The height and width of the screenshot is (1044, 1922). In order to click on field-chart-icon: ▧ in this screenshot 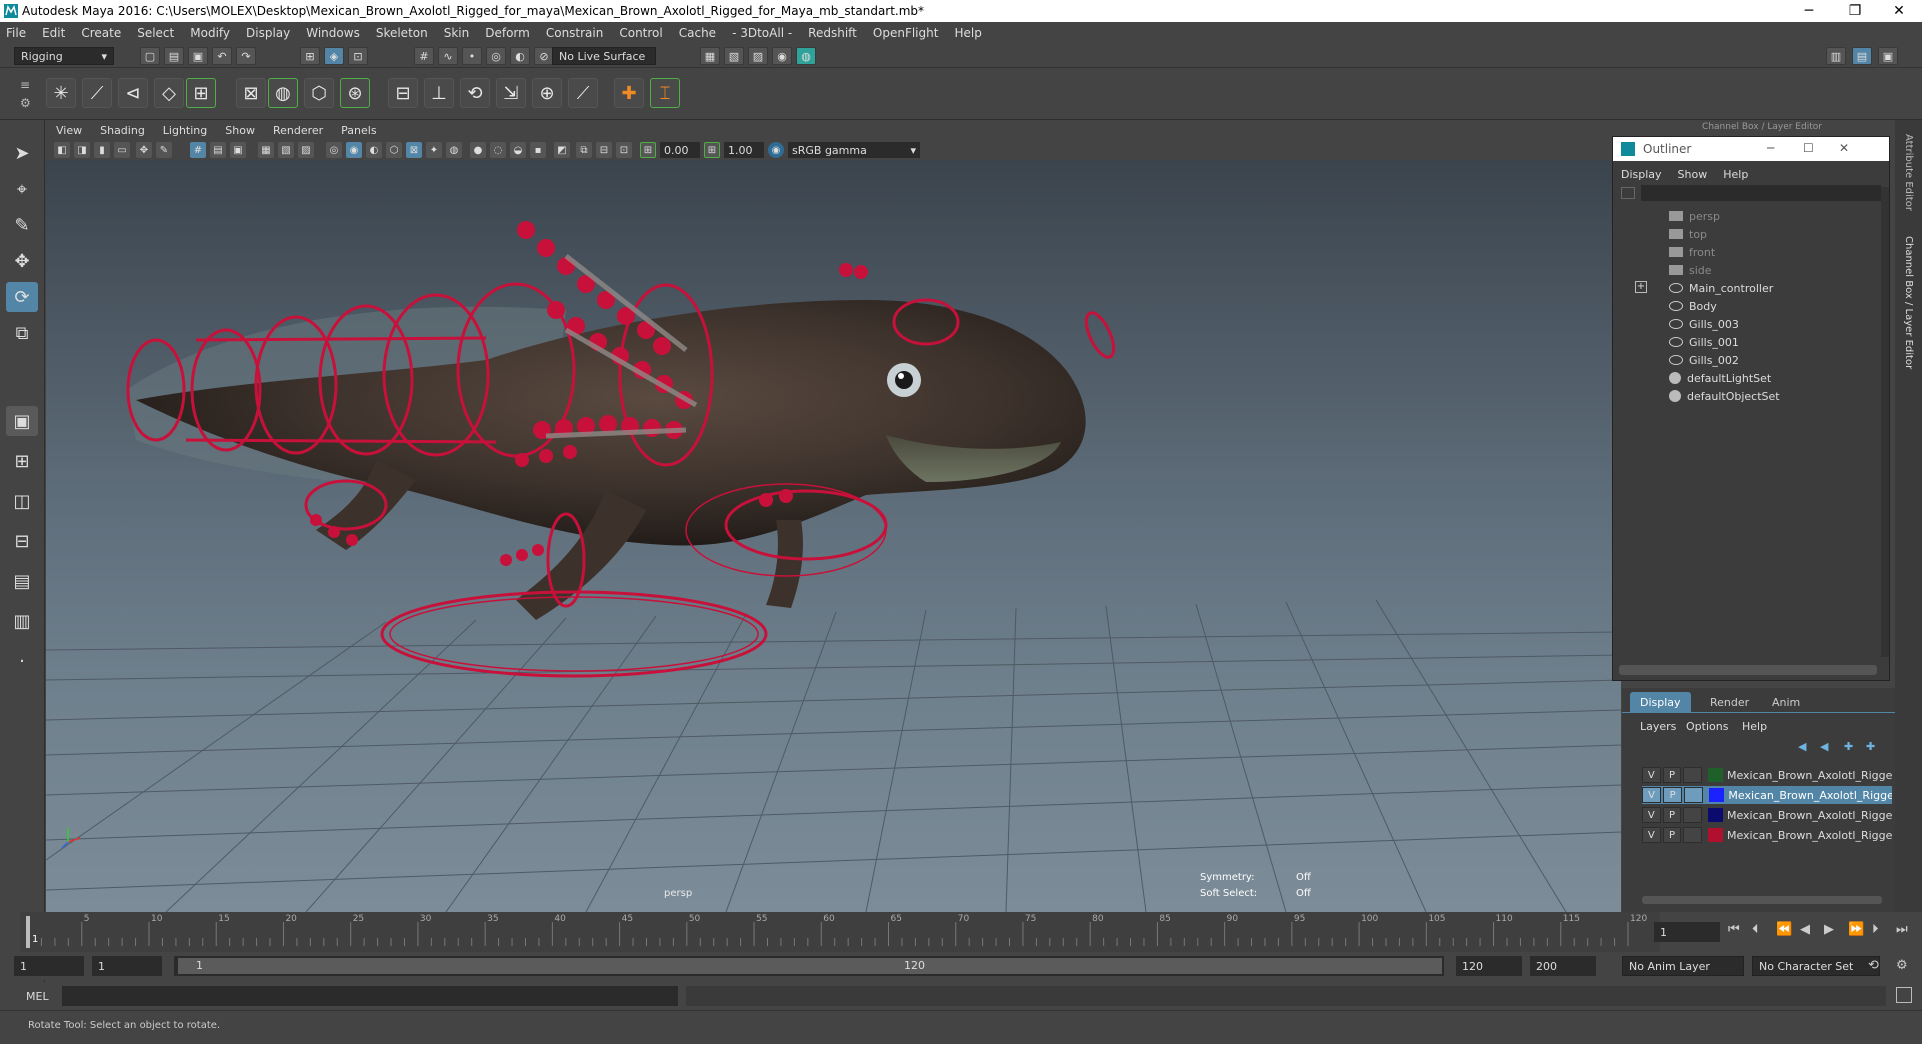, I will do `click(286, 150)`.